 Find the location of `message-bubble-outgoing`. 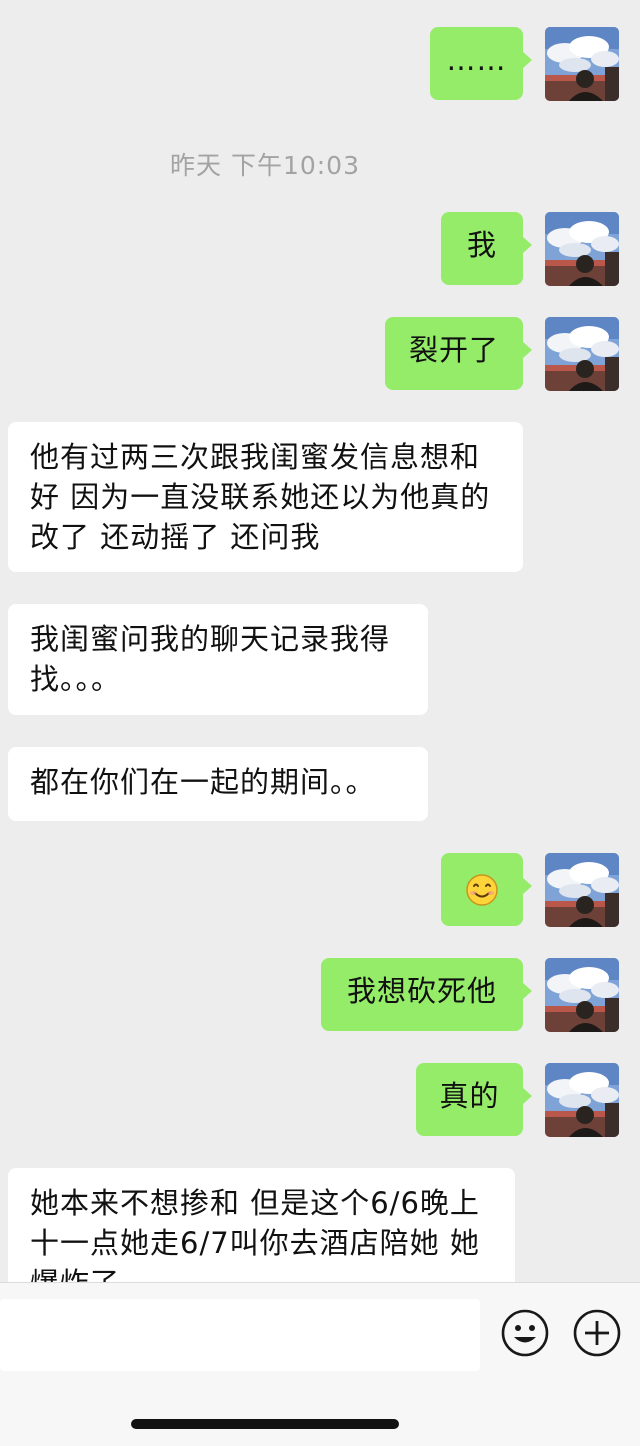

message-bubble-outgoing is located at coordinates (486, 889).